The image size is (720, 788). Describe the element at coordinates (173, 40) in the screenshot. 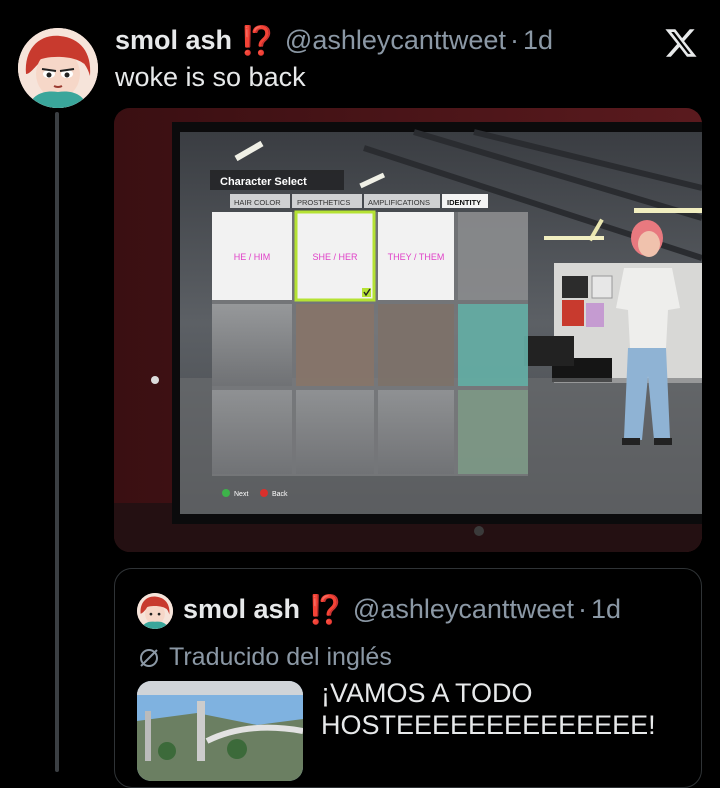

I see `display-name: smol ash` at that location.